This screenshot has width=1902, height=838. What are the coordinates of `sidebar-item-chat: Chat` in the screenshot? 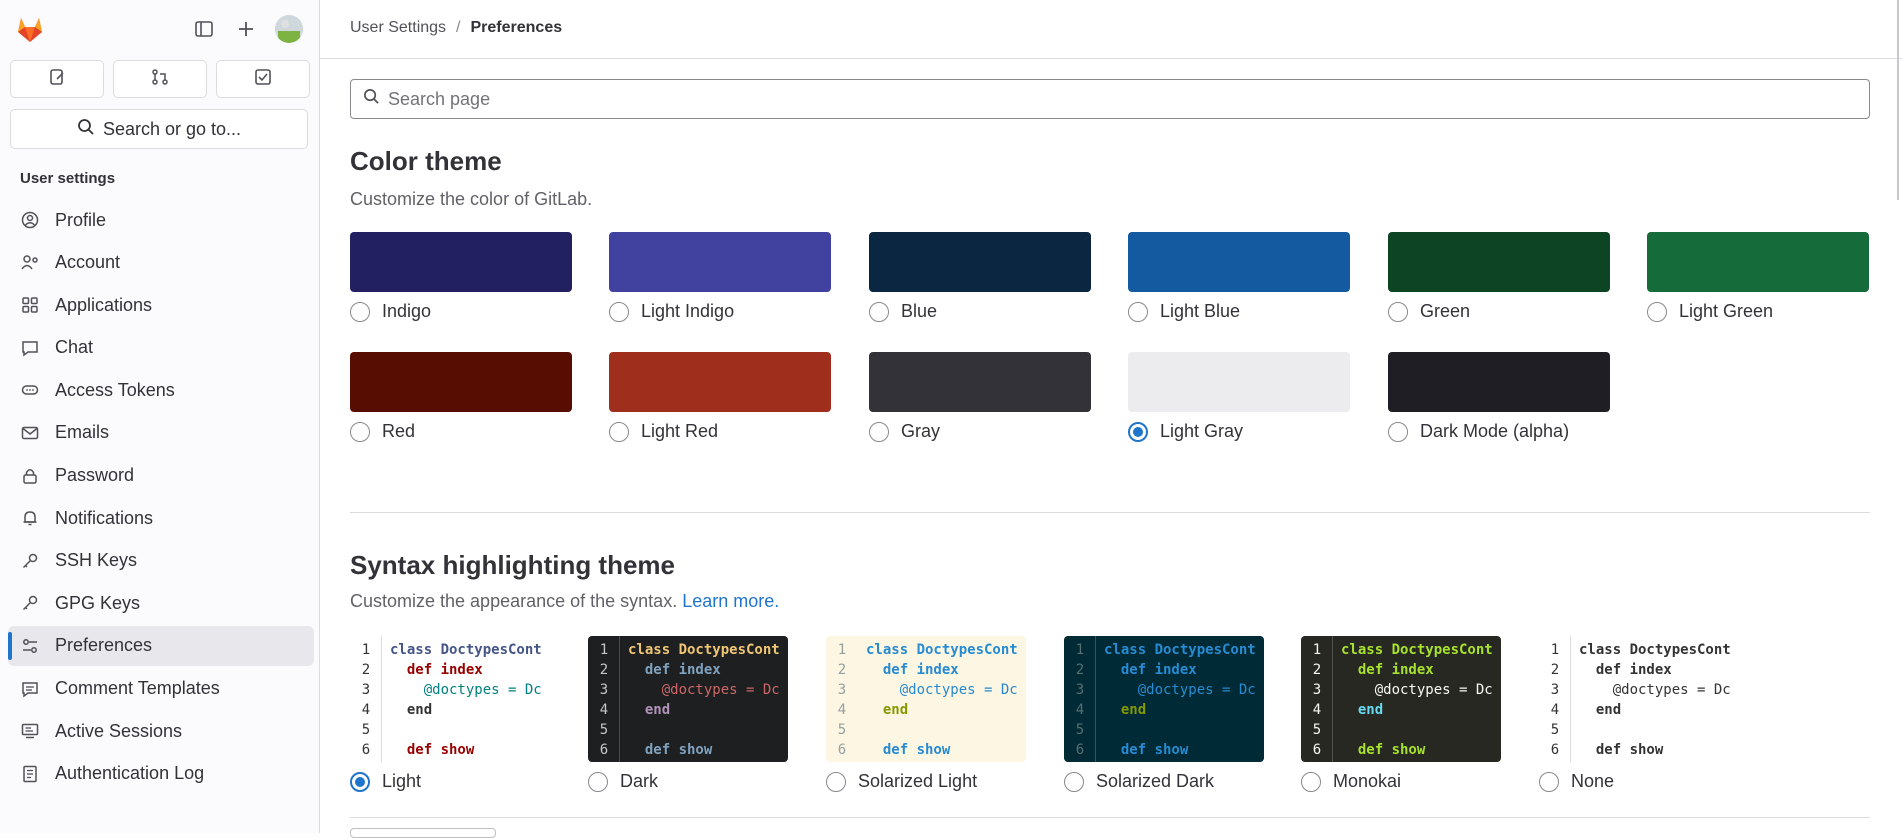 It's located at (161, 348).